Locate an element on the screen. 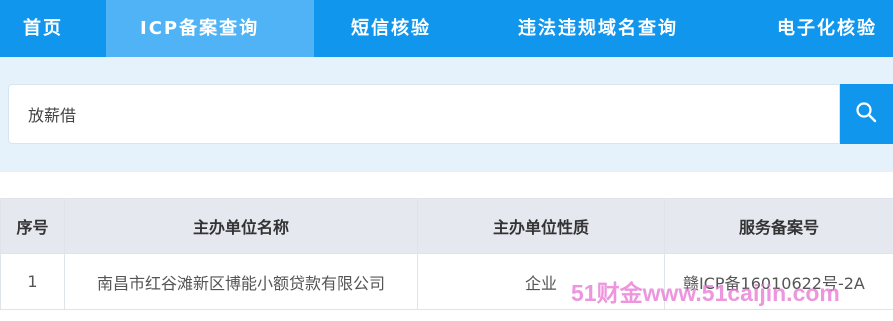 This screenshot has height=321, width=893. col-organizer-type-header: 主办单位性质 is located at coordinates (541, 226).